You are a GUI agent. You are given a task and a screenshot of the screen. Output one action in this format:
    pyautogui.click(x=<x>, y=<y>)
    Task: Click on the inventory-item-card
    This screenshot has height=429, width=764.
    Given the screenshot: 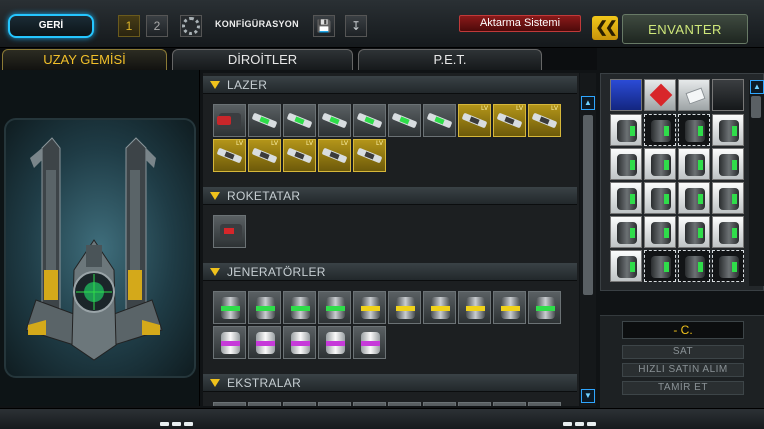 What is the action you would take?
    pyautogui.click(x=694, y=95)
    